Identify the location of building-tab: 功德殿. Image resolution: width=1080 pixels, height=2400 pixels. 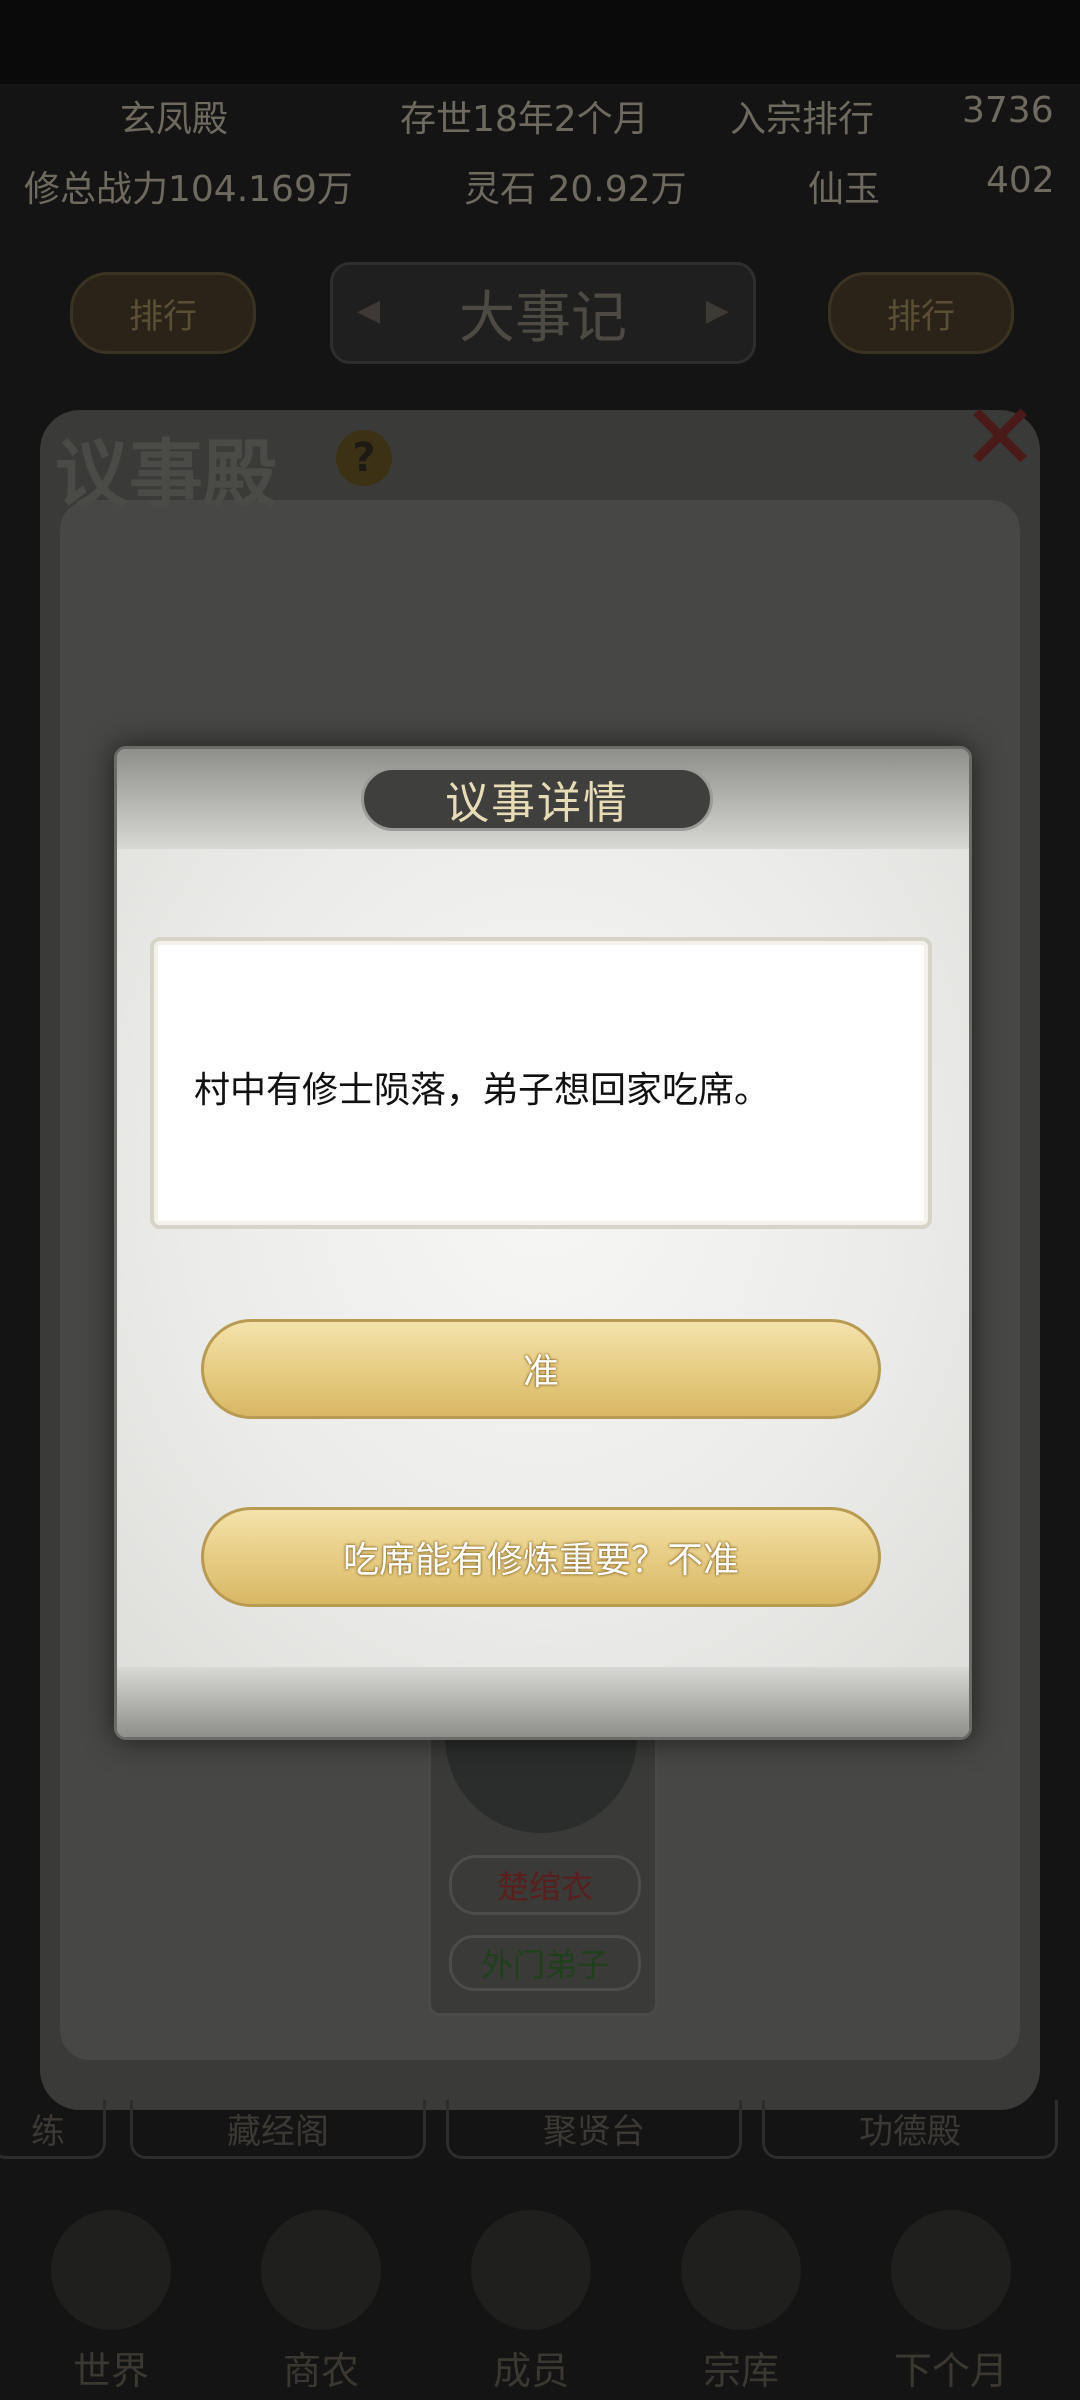
(910, 2129).